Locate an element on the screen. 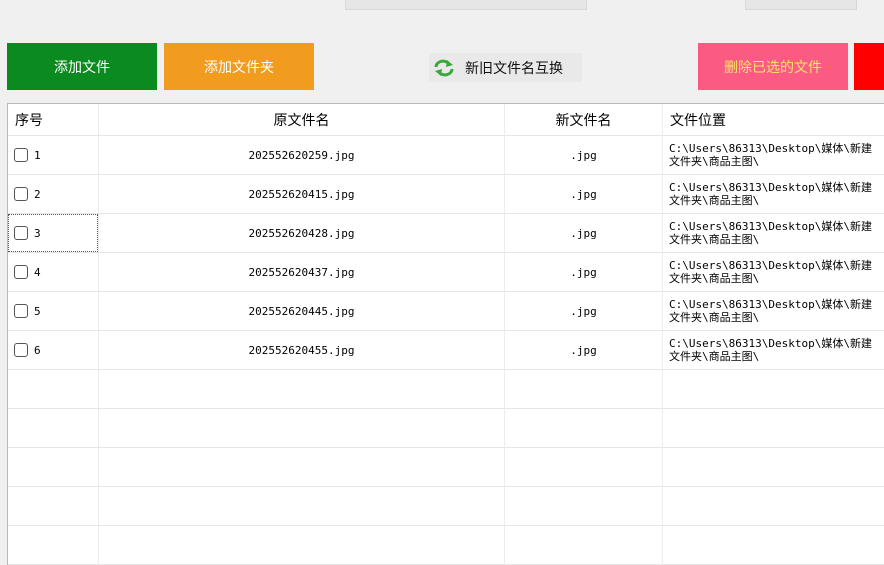  seq-number: 6 is located at coordinates (37, 350).